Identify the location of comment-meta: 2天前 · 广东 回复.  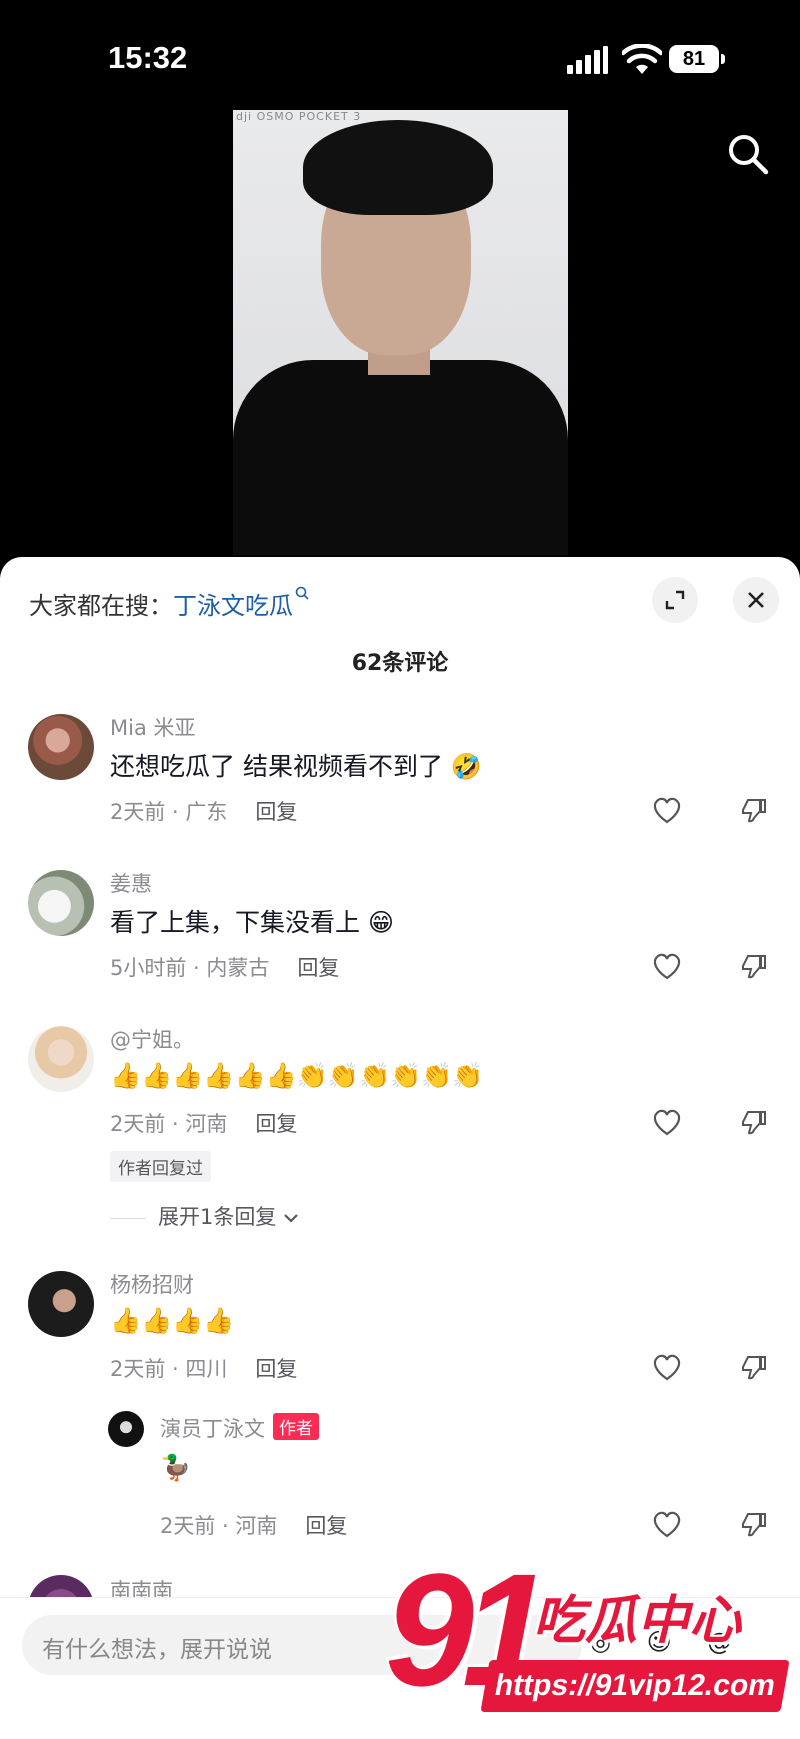
(203, 811).